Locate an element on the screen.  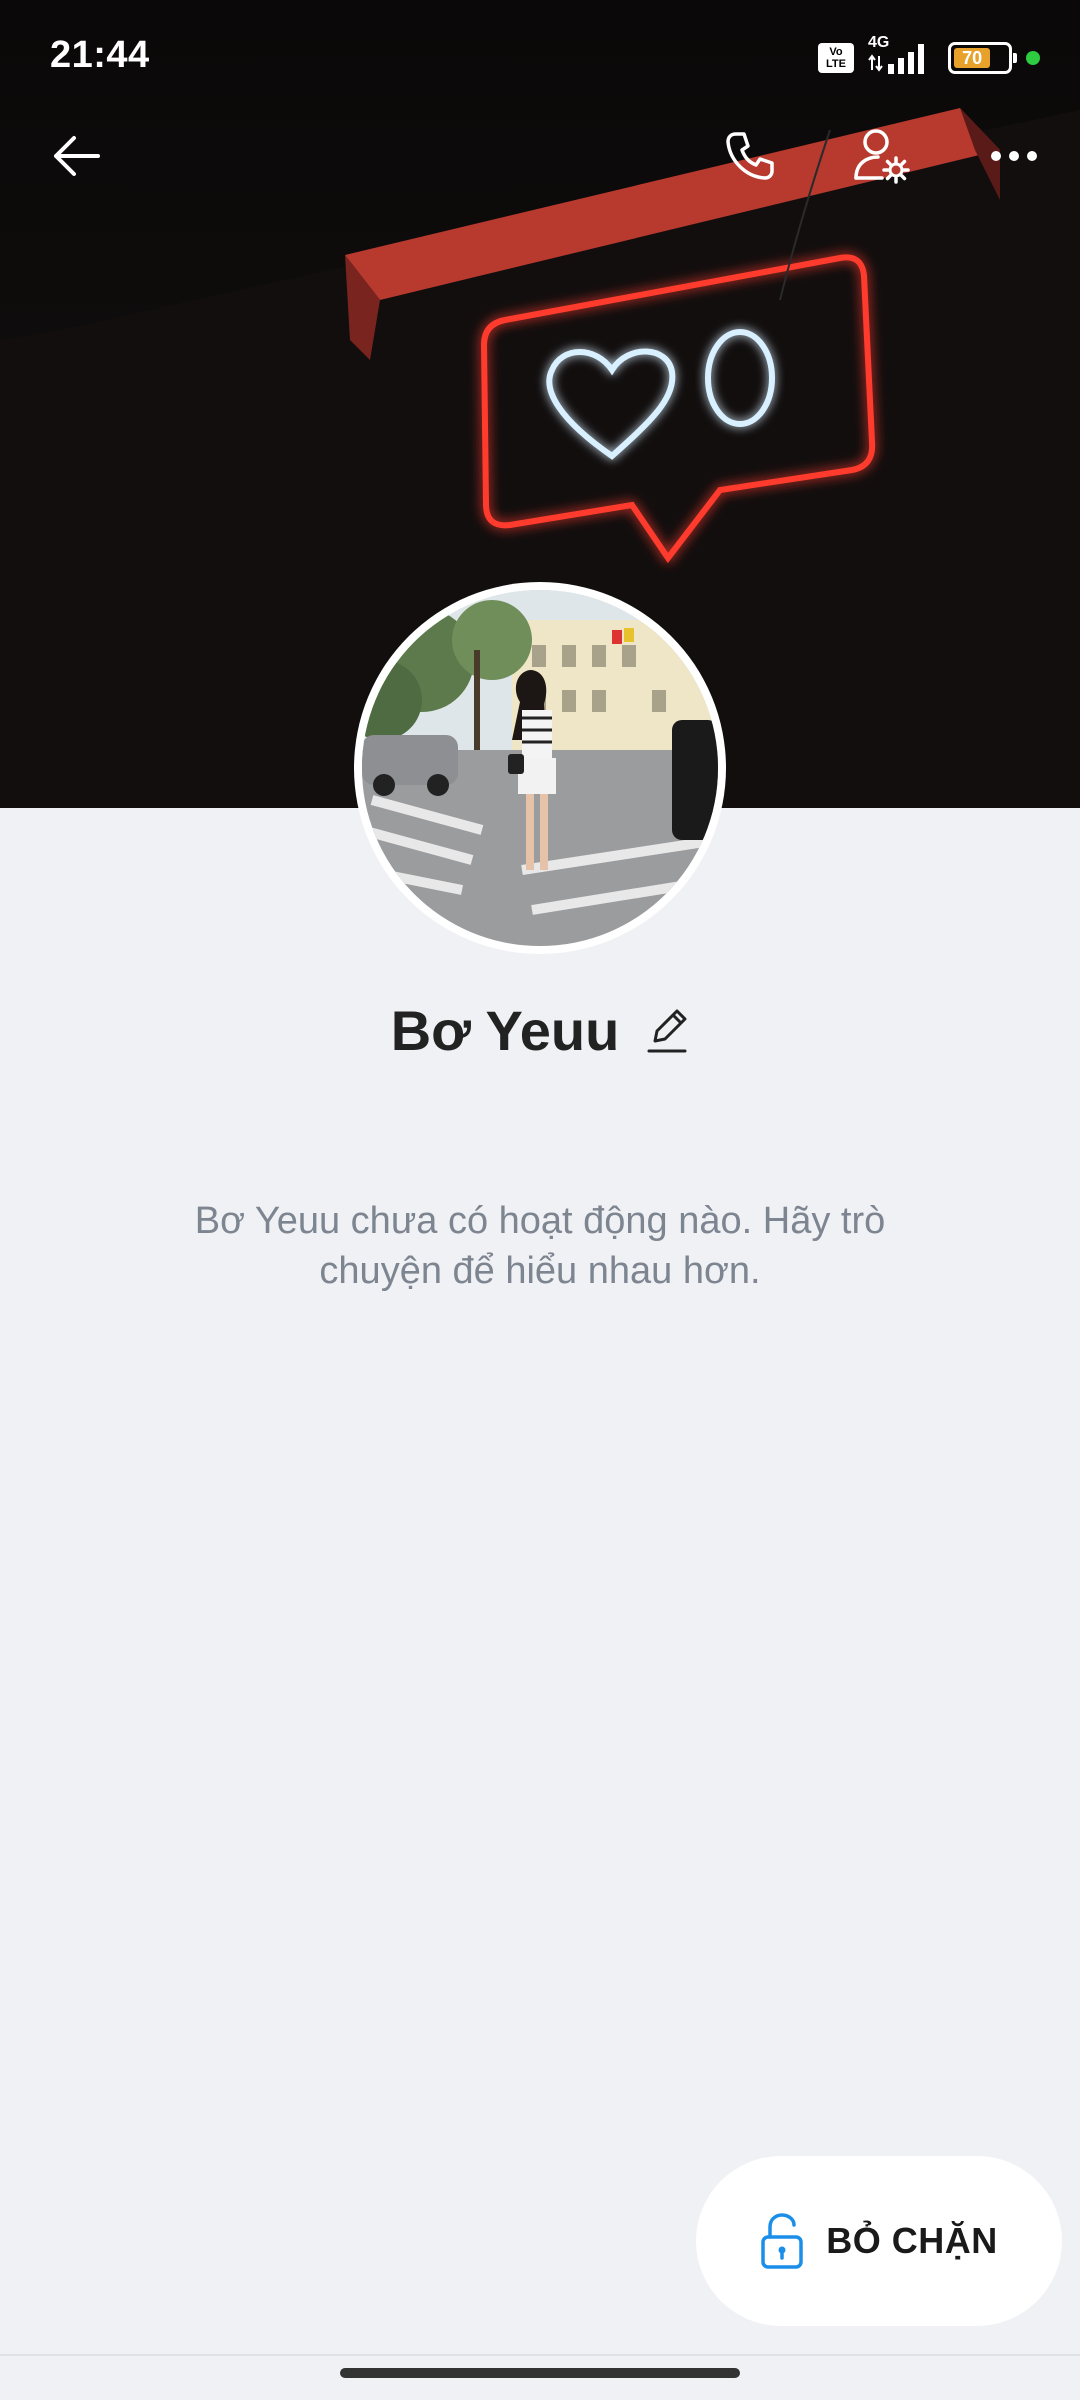
volte-bottom-label: LTE is located at coordinates (836, 64).